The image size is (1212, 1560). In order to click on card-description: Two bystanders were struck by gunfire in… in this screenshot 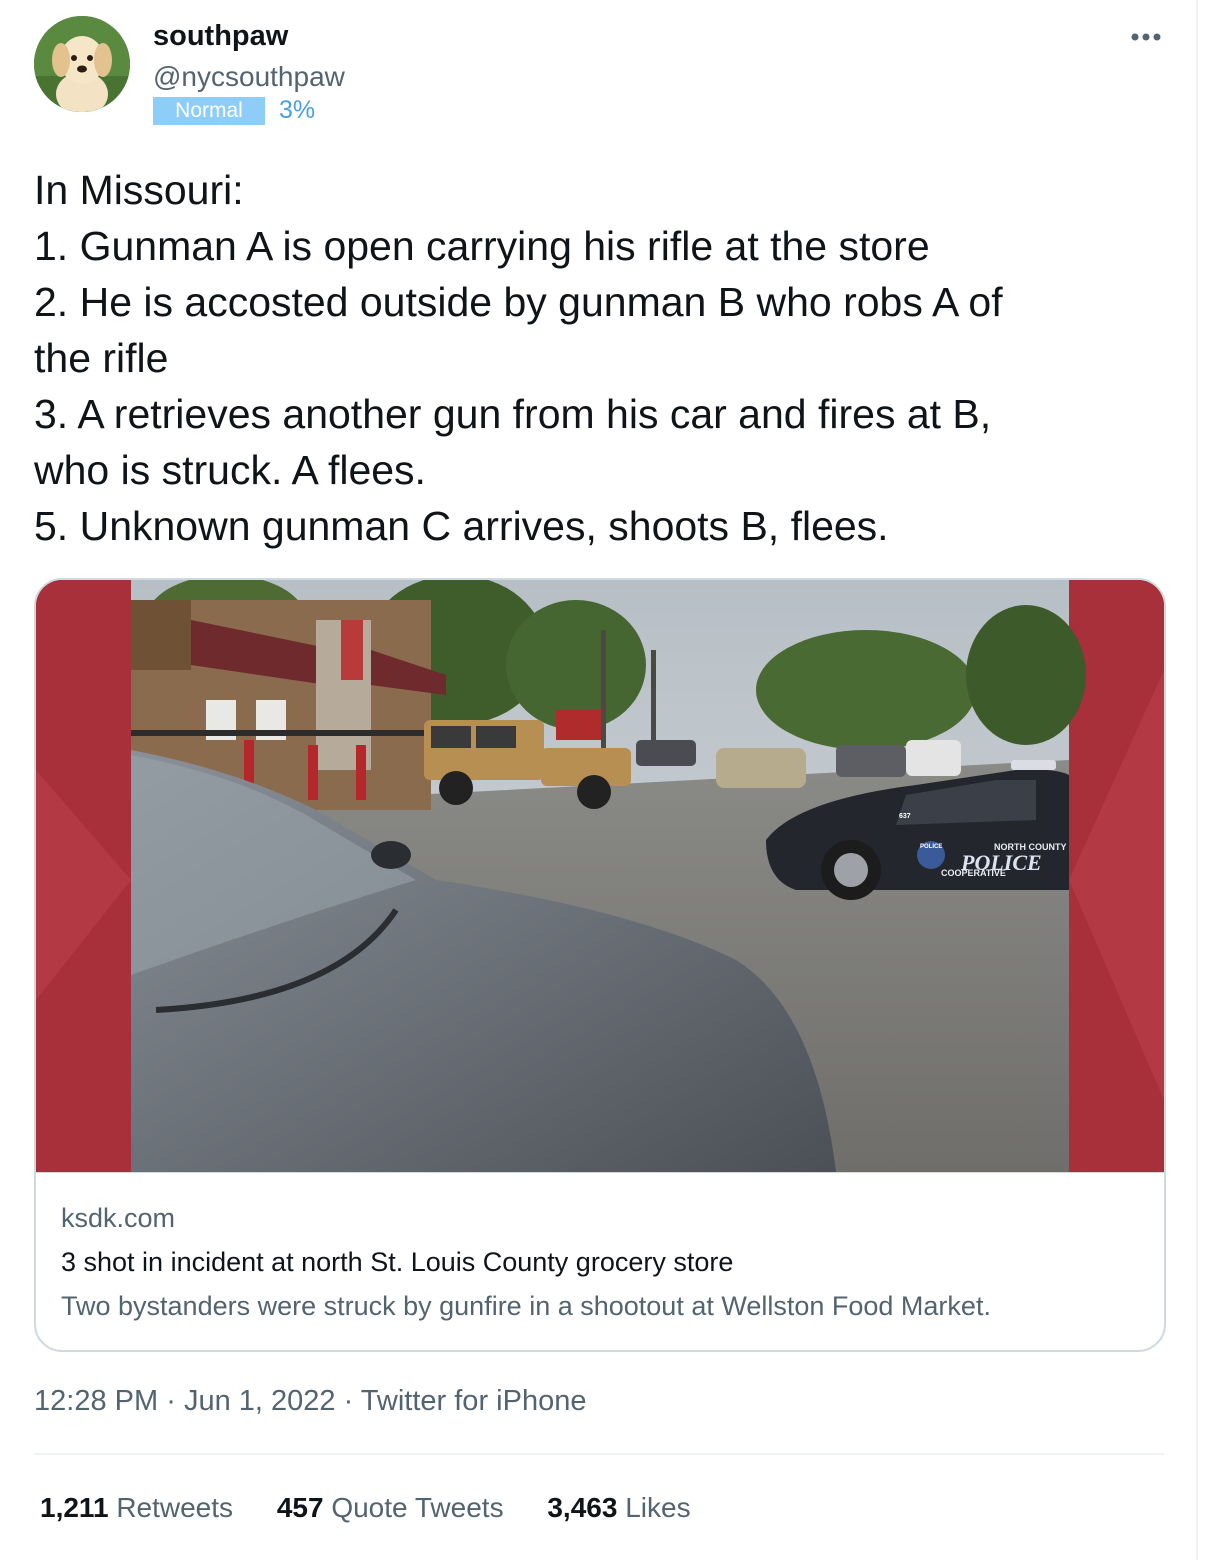, I will do `click(526, 1306)`.